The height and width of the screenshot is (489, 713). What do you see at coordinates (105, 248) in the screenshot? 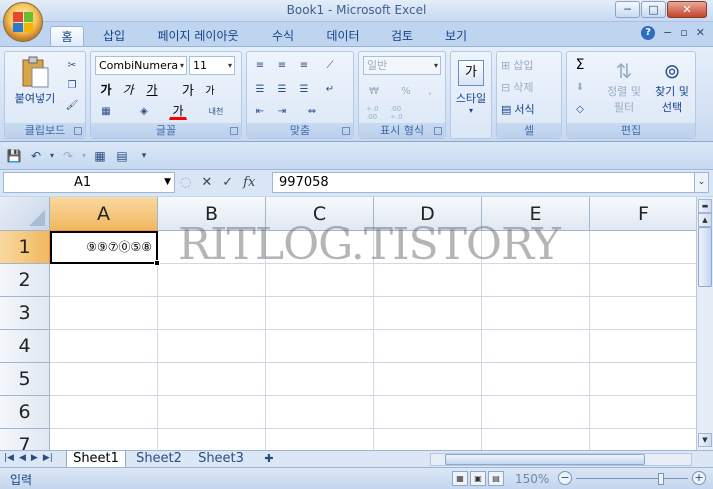
I see `cell-a1: ⑨⑨⑦⓪⑤⑧` at bounding box center [105, 248].